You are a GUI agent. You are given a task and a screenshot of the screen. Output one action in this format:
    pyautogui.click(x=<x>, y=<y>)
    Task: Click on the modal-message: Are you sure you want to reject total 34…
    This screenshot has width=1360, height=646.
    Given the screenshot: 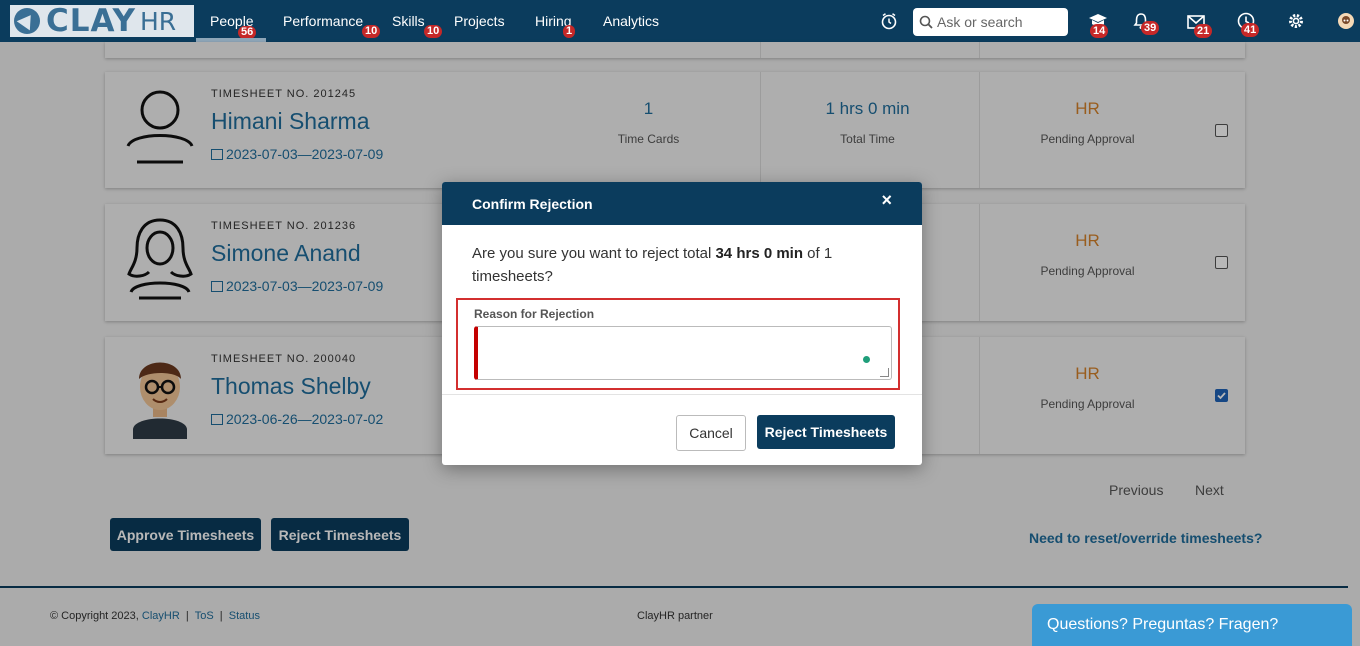 What is the action you would take?
    pyautogui.click(x=677, y=265)
    